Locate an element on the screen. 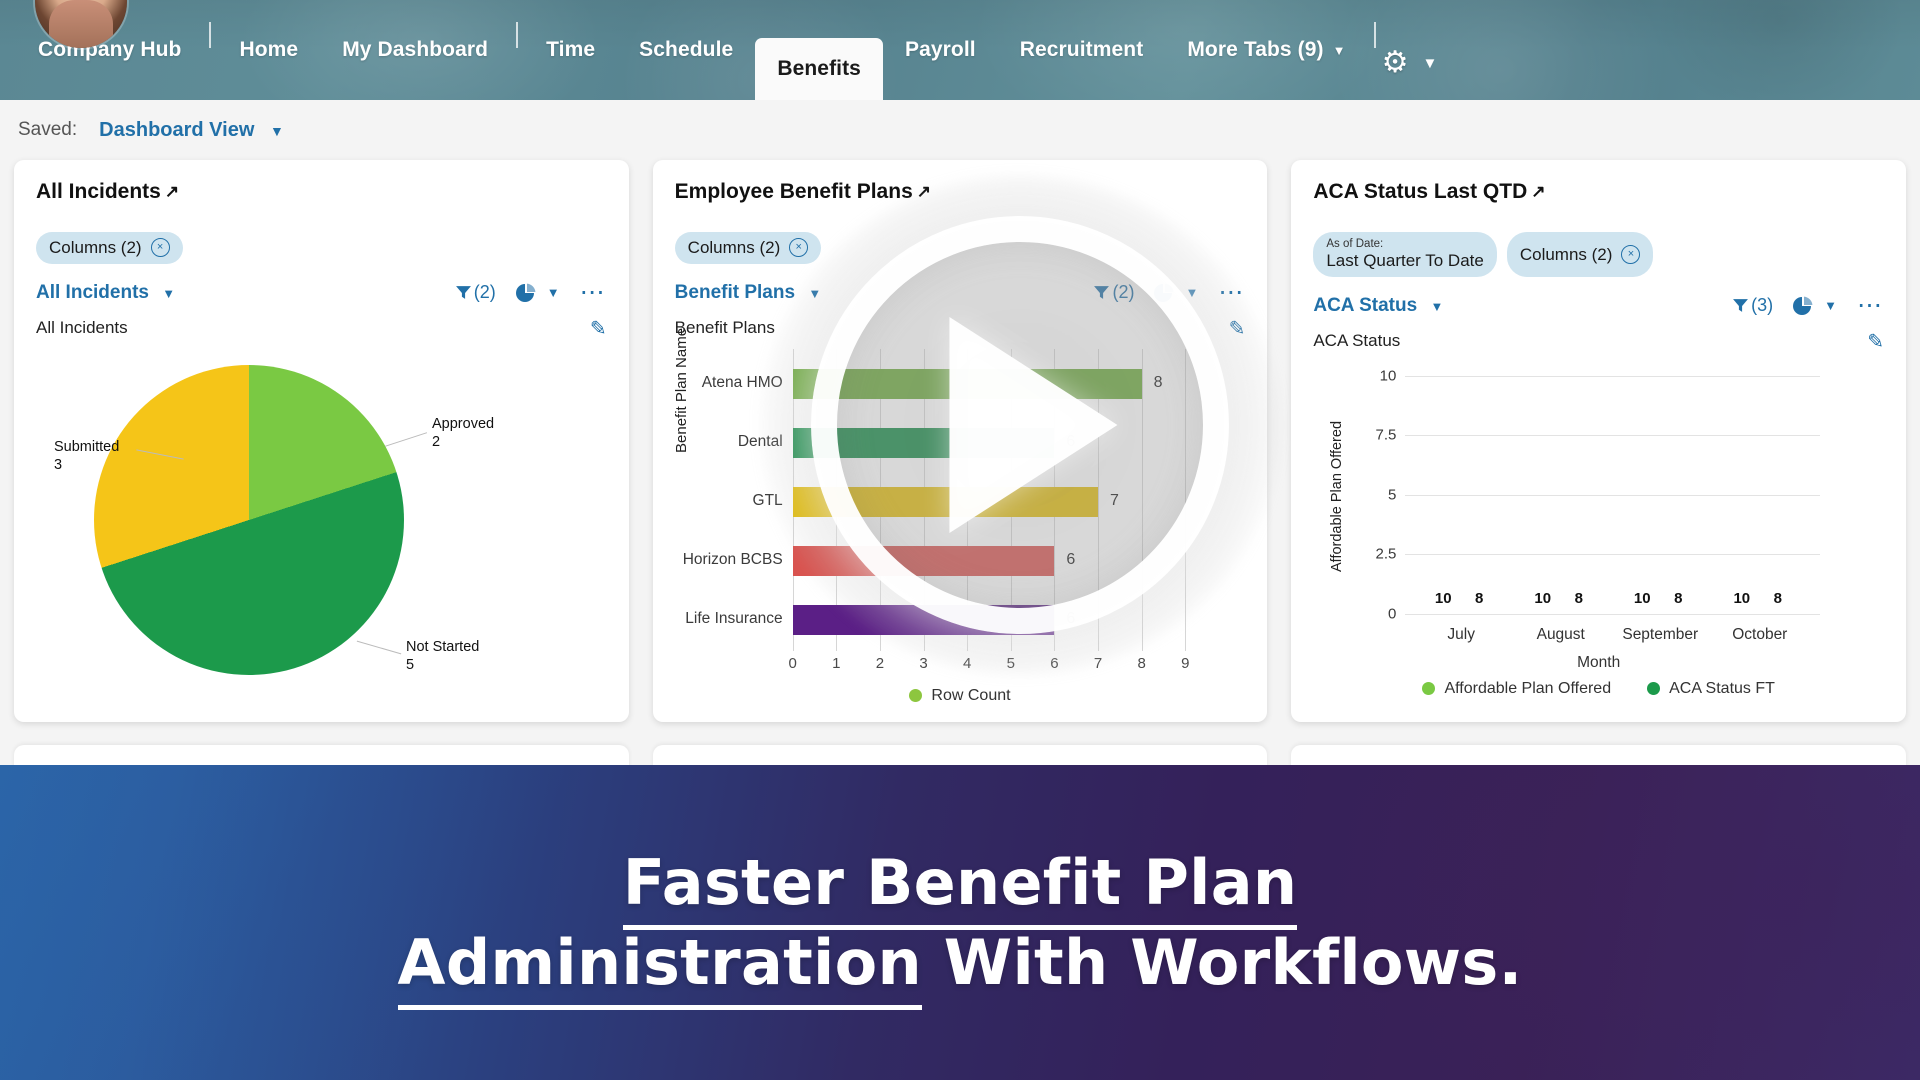  chip-label: Columns (2) is located at coordinates (95, 247).